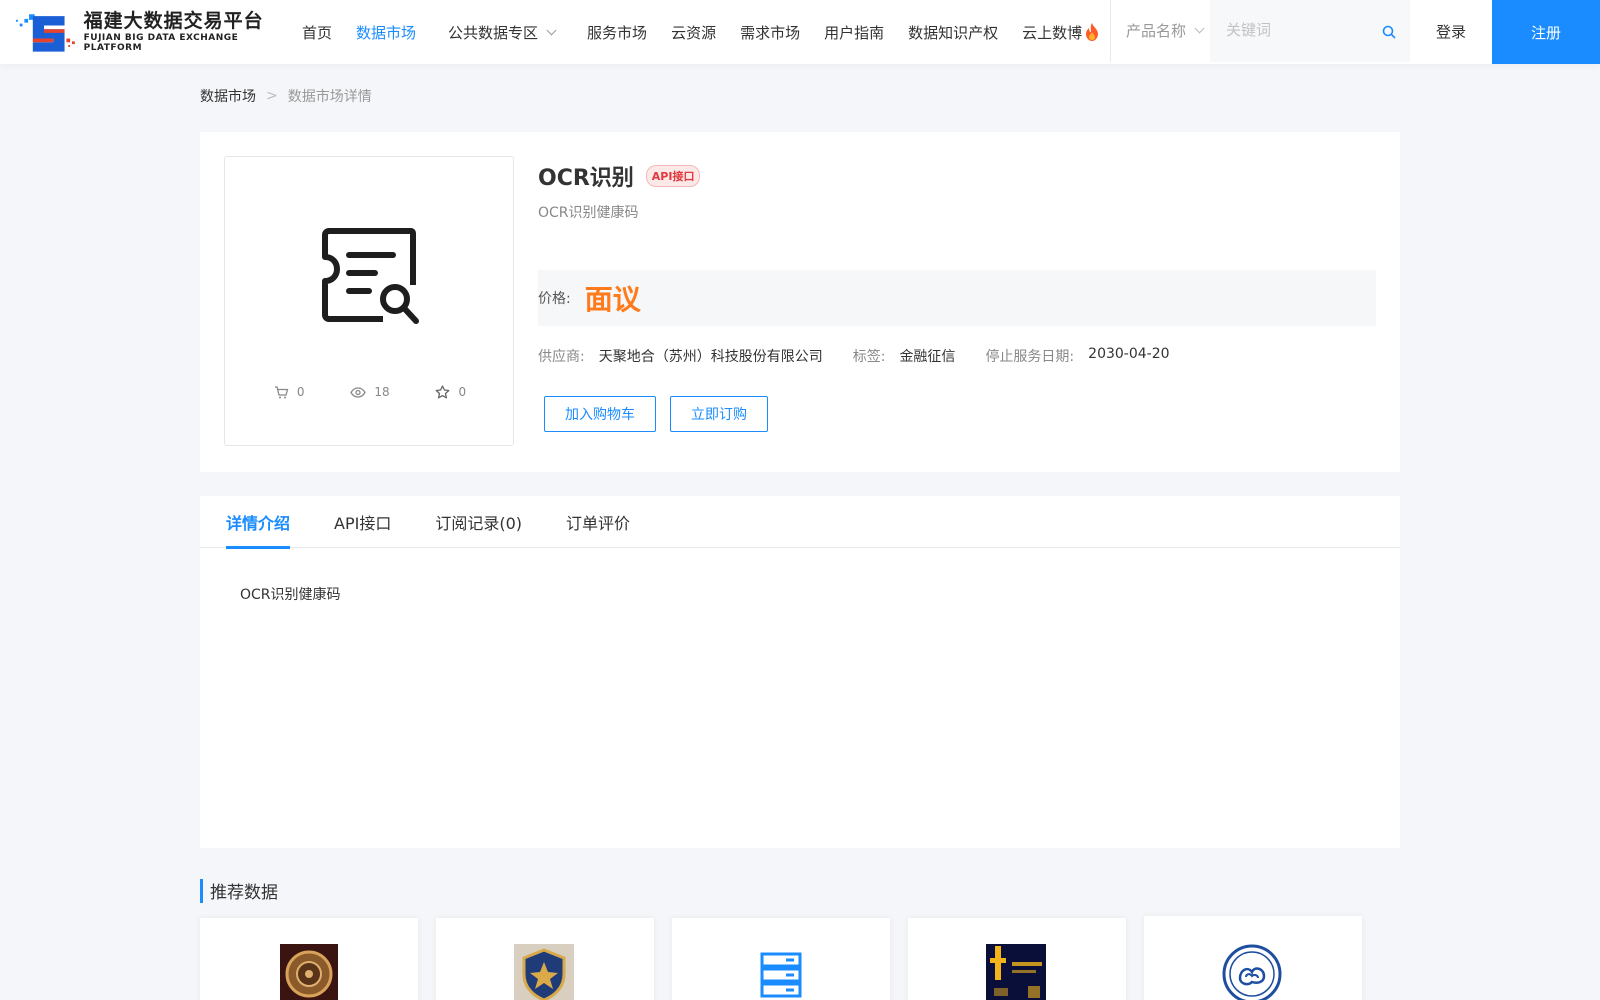 This screenshot has height=1000, width=1600. Describe the element at coordinates (201, 890) in the screenshot. I see `heading-accent-bar` at that location.